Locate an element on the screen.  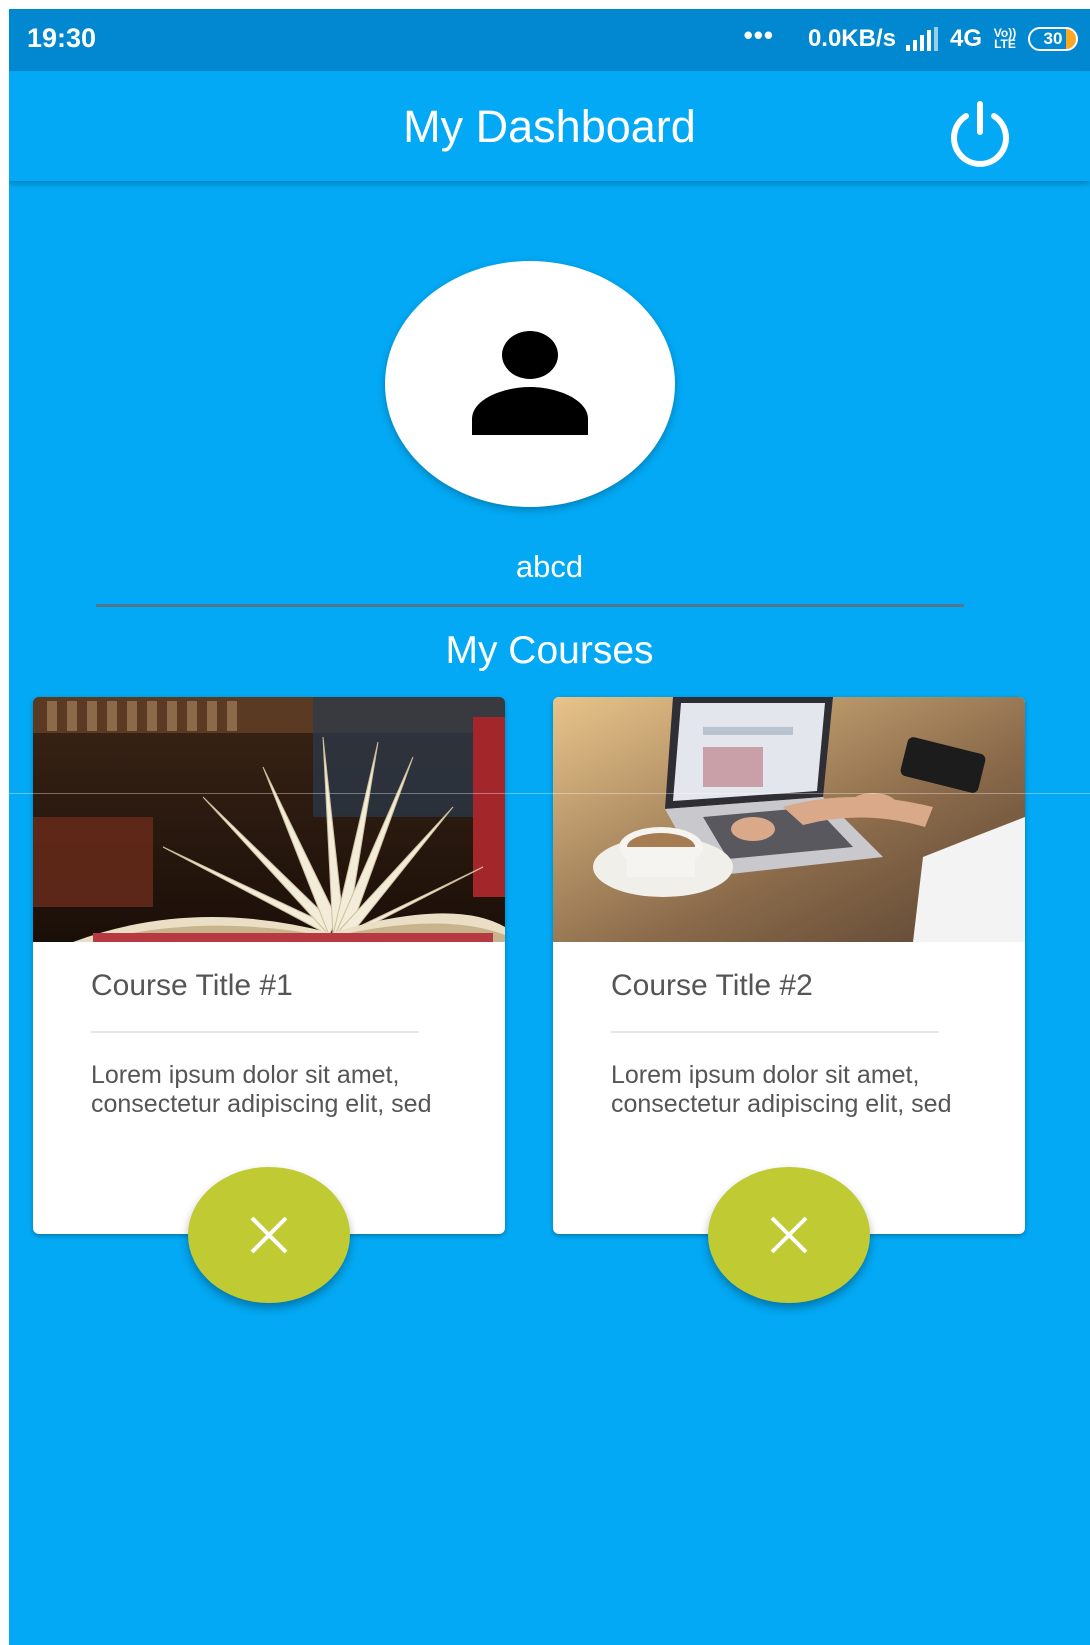
status-time: 19:30 is located at coordinates (62, 38).